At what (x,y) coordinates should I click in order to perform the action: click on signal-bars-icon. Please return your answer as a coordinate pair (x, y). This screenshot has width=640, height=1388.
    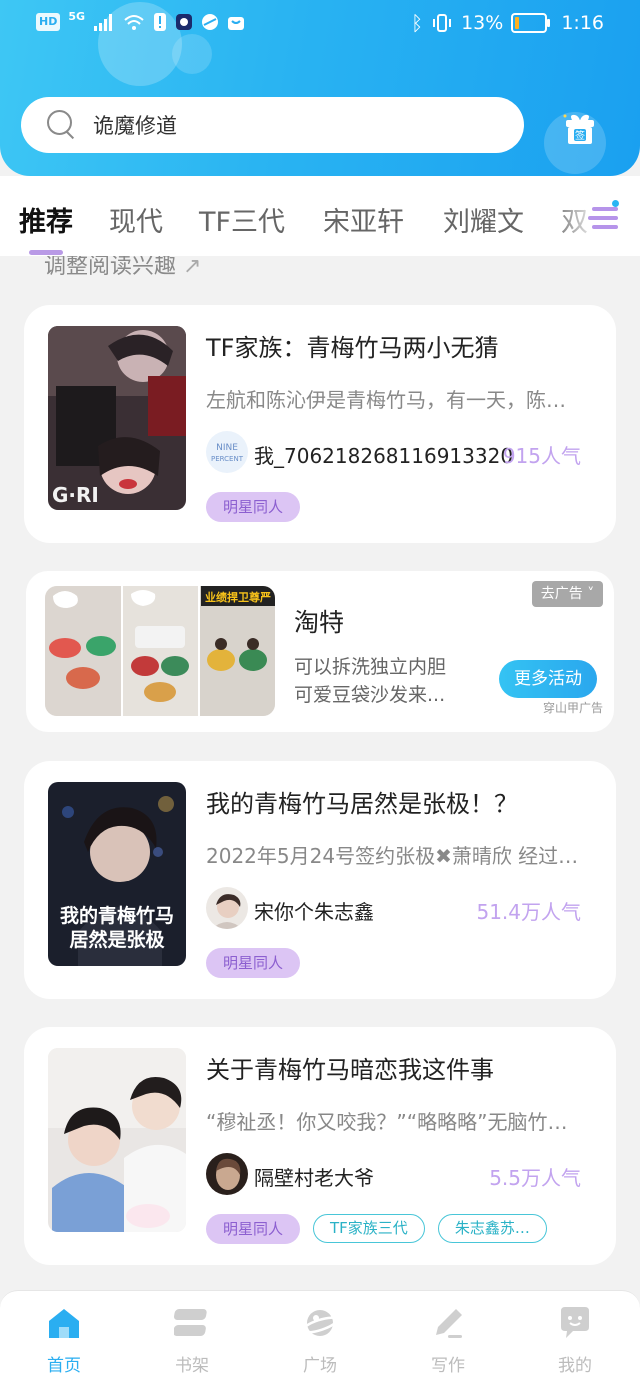
    Looking at the image, I should click on (103, 22).